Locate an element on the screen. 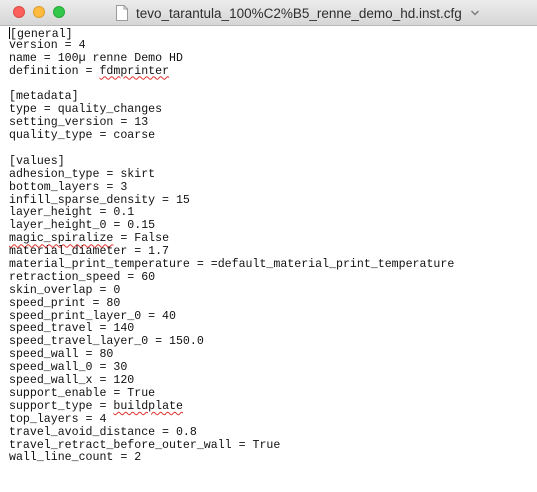 This screenshot has width=537, height=492. line-text: setting_version = 13 is located at coordinates (79, 123).